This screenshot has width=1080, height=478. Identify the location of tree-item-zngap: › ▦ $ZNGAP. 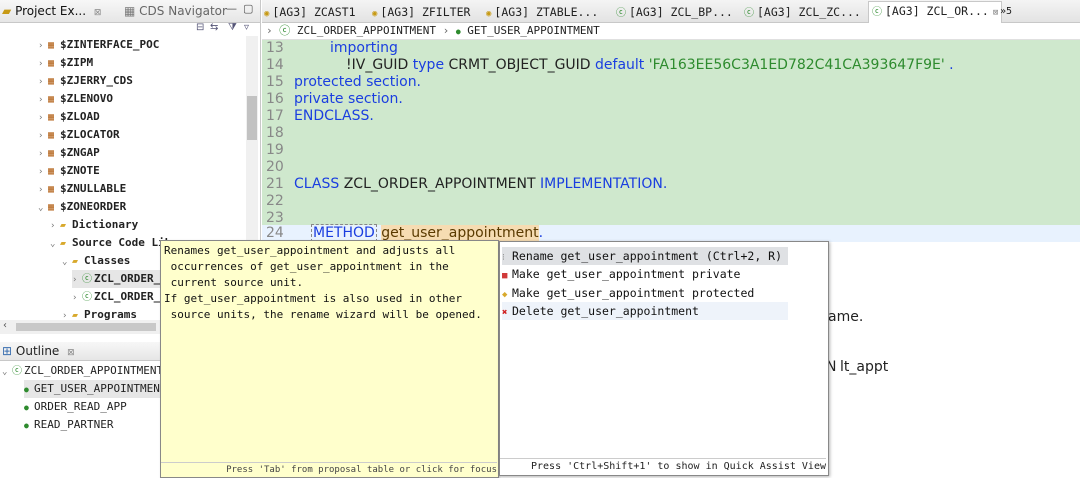
(69, 153).